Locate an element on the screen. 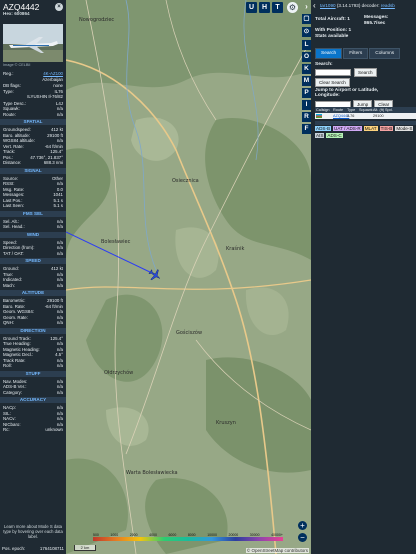 The width and height of the screenshot is (416, 554). info-key: Pos.: is located at coordinates (8, 157).